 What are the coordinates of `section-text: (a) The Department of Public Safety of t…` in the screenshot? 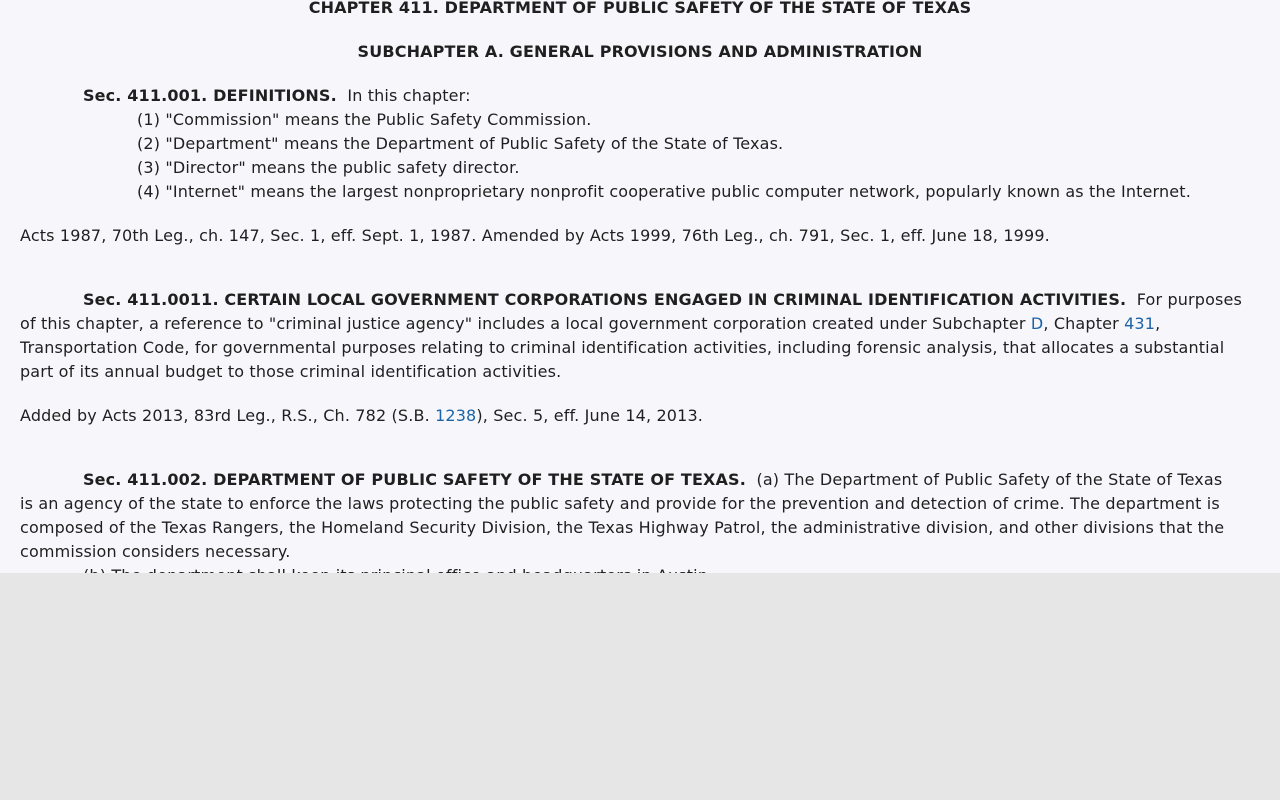 It's located at (989, 479).